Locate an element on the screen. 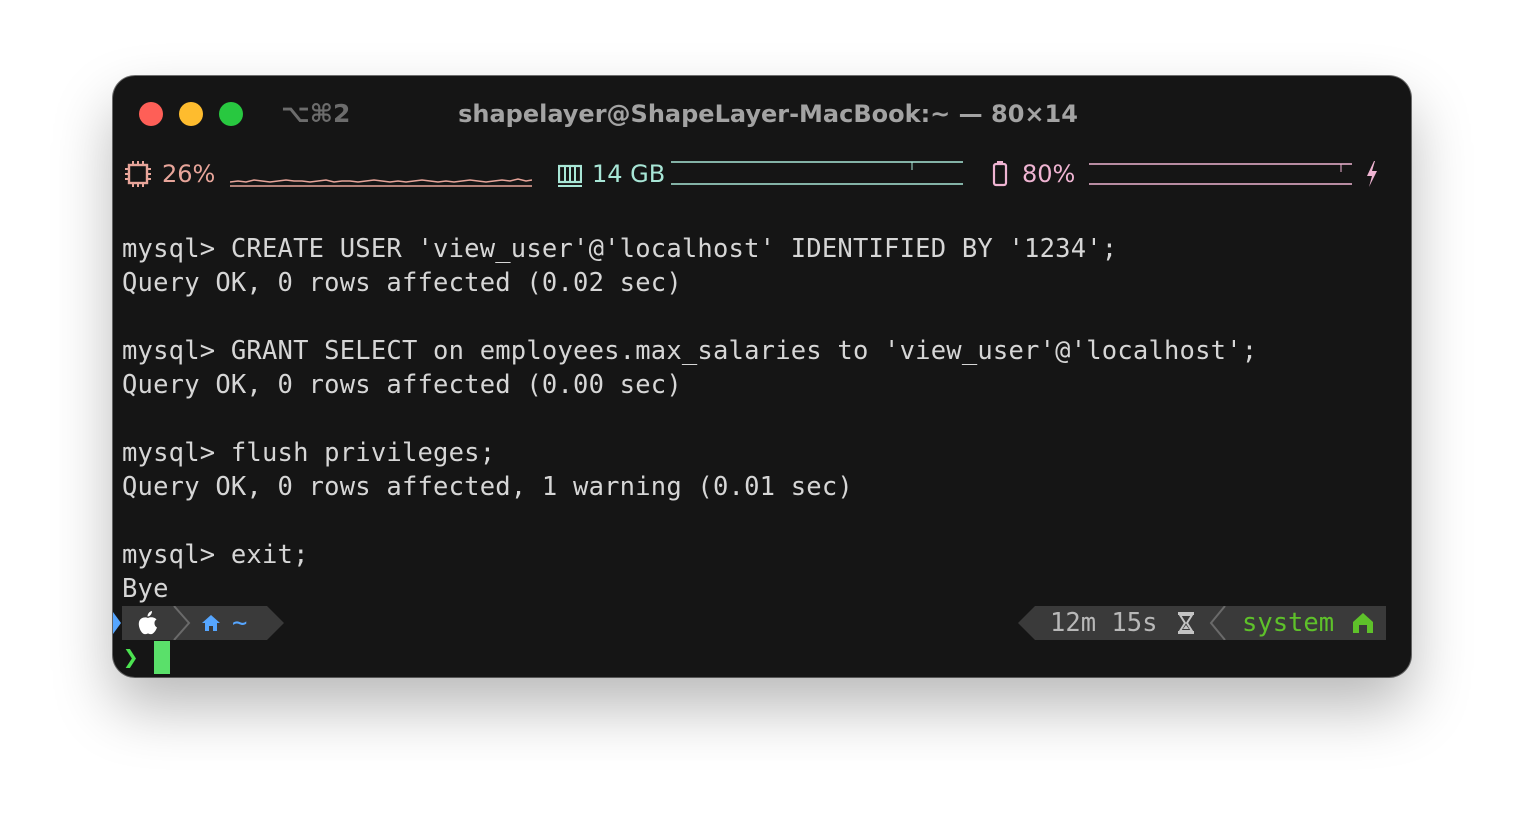 This screenshot has height=826, width=1524. terminal-line: Bye is located at coordinates (145, 589).